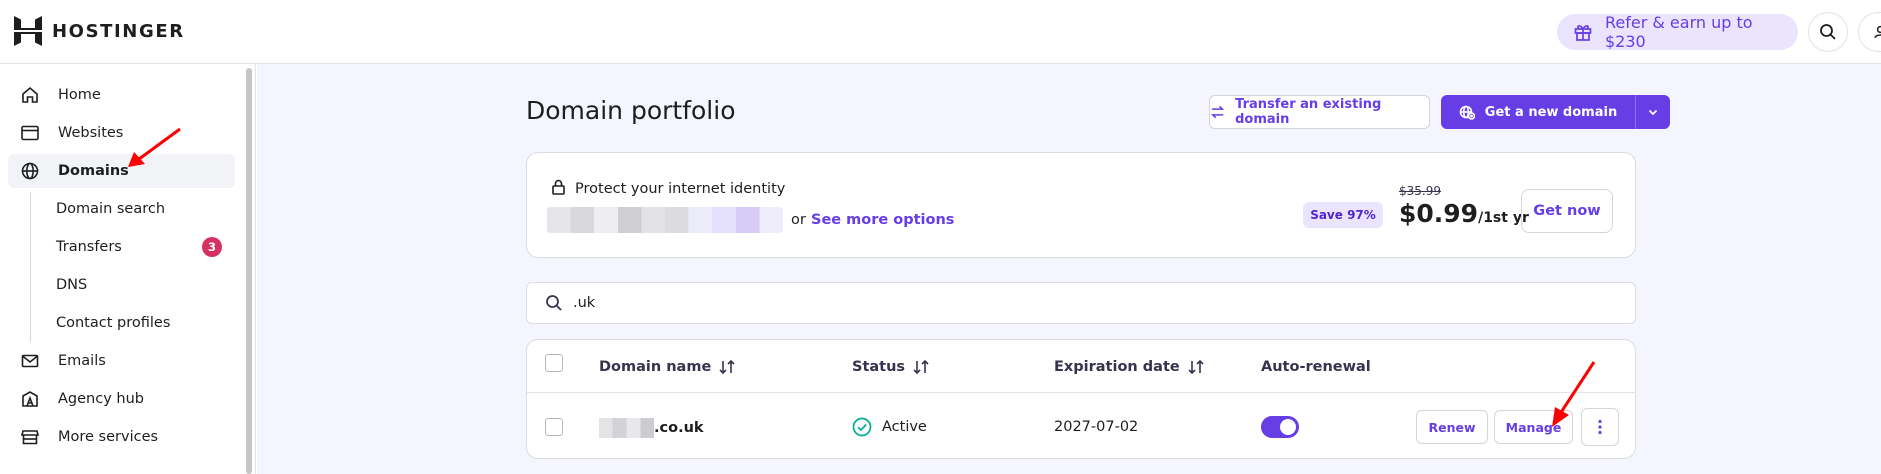  What do you see at coordinates (89, 247) in the screenshot?
I see `sidebar-subitem-label: Transfers` at bounding box center [89, 247].